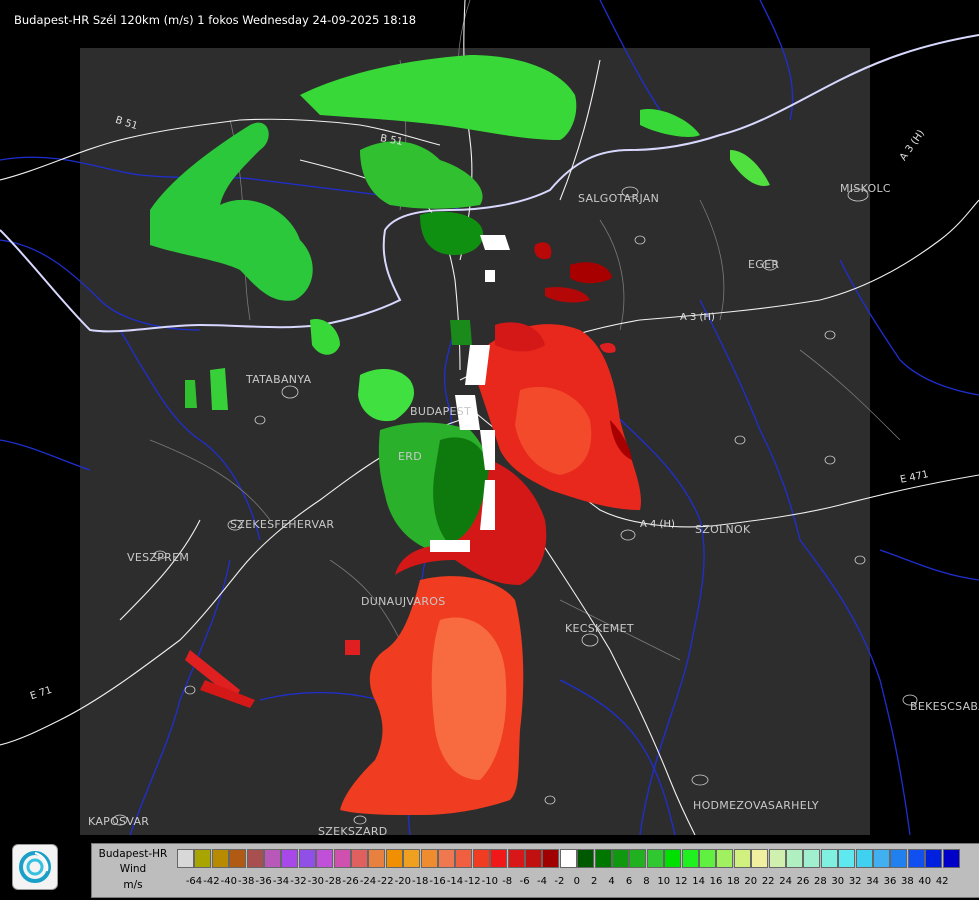  I want to click on city-label-dunaujvaros: DUNAUJVAROS, so click(403, 601).